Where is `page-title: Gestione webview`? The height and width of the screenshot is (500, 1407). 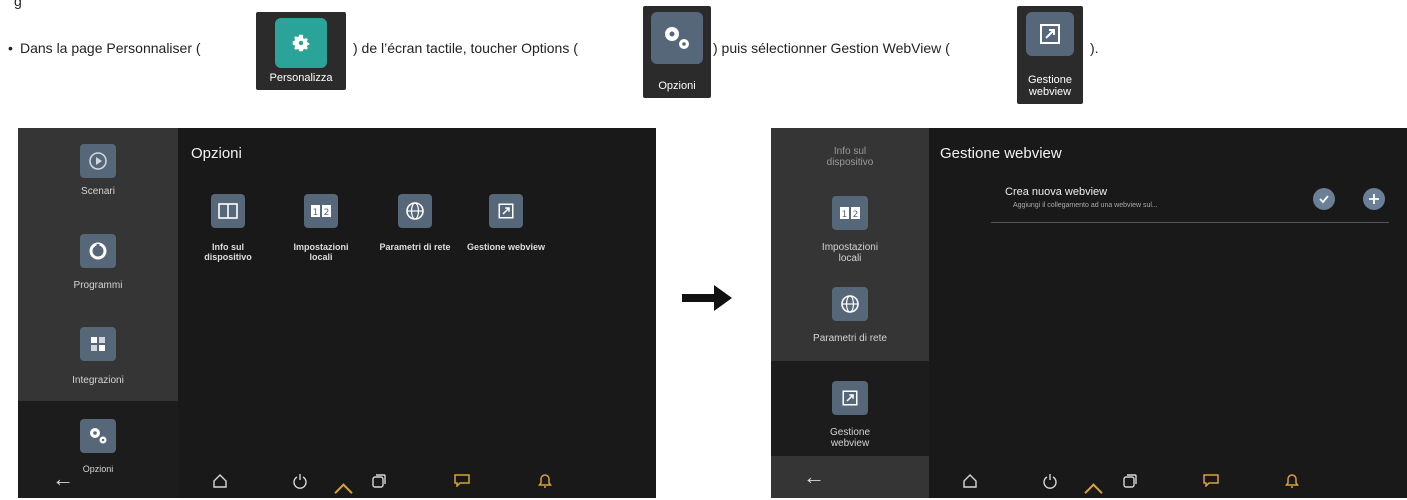 page-title: Gestione webview is located at coordinates (1001, 153).